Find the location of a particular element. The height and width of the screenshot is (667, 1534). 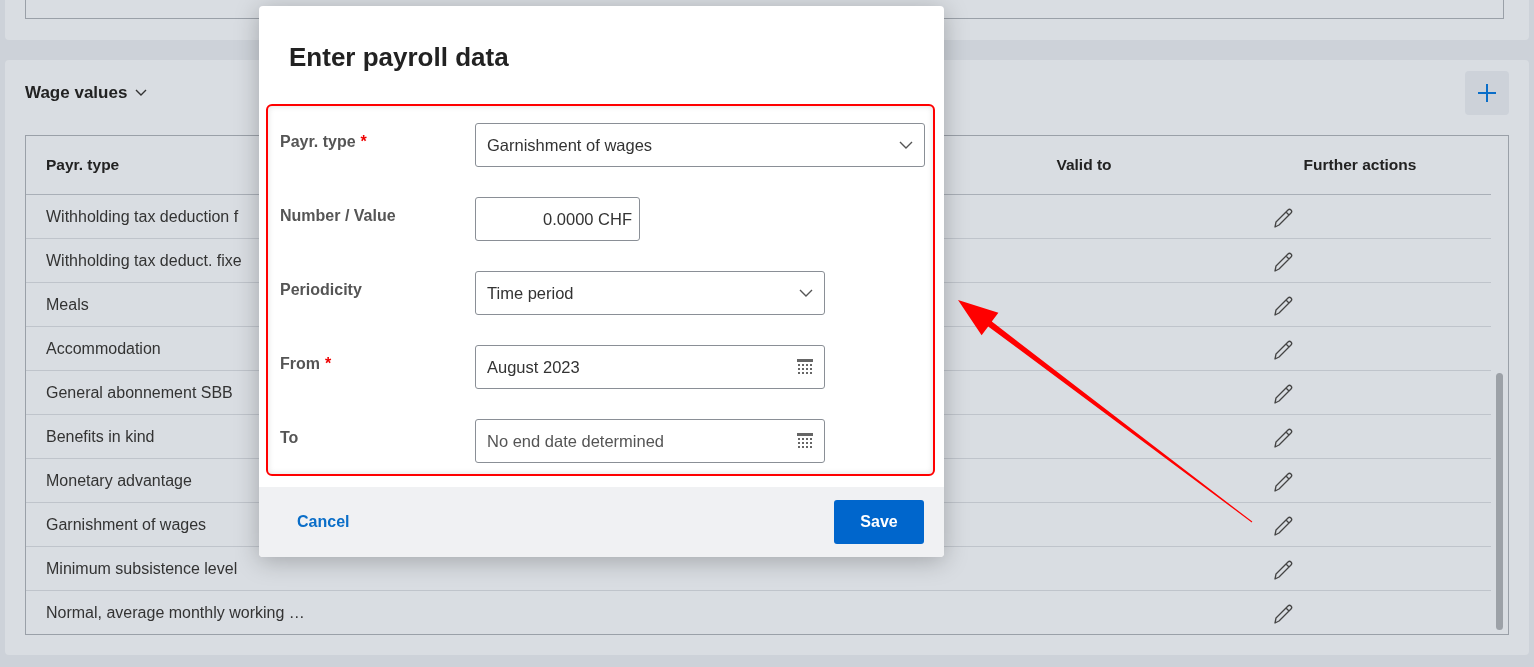

table-cell: Benefits in kind is located at coordinates (100, 436).